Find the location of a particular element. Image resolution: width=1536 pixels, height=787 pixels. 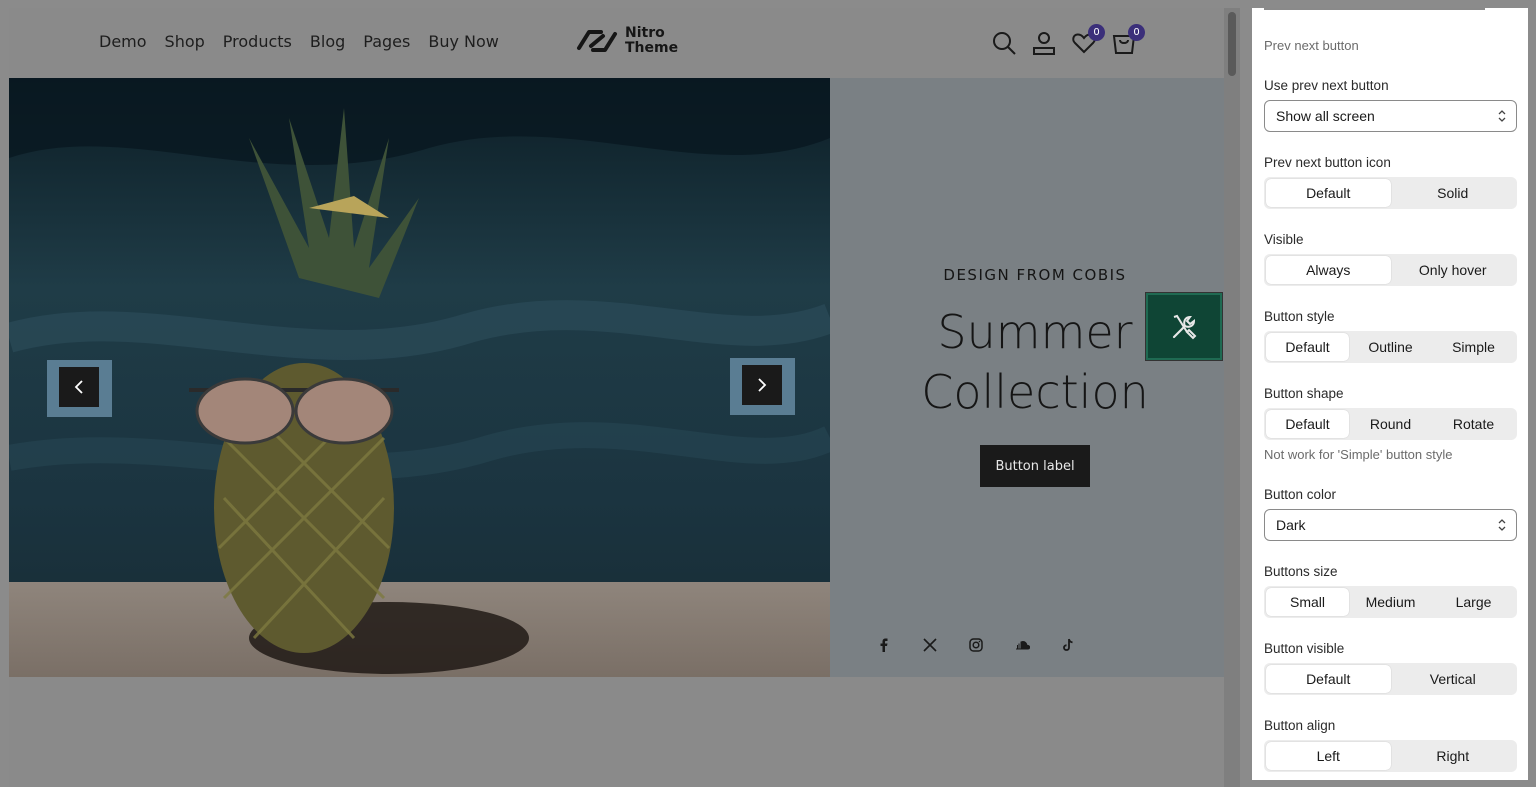

customize-tools-button is located at coordinates (1184, 326).